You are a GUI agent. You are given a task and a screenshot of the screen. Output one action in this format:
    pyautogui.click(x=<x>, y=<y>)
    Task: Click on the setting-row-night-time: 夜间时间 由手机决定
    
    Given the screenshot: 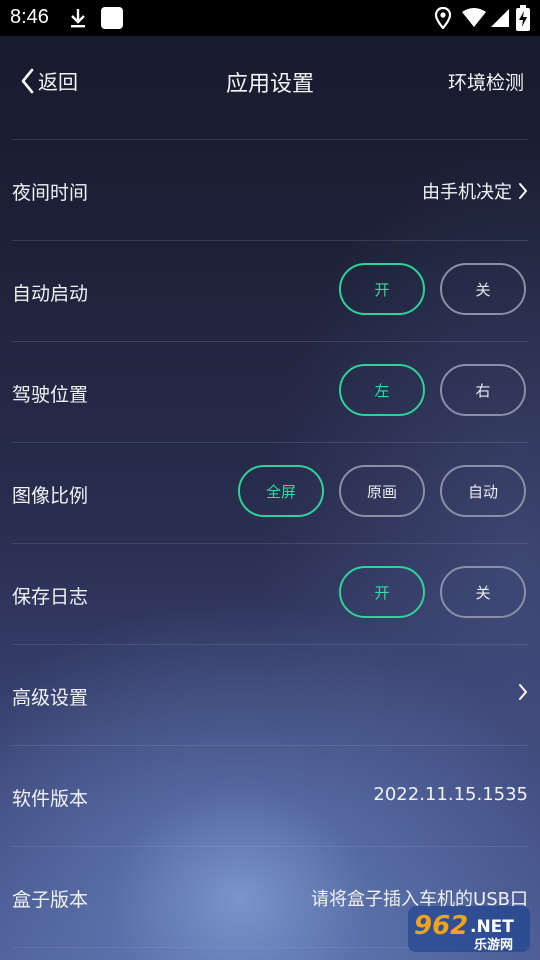 What is the action you would take?
    pyautogui.click(x=270, y=190)
    